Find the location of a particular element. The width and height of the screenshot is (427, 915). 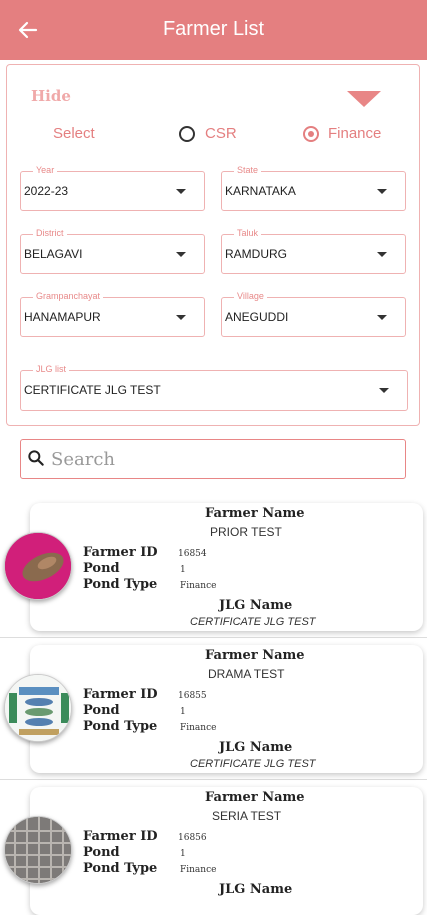

radio-finance is located at coordinates (311, 134).